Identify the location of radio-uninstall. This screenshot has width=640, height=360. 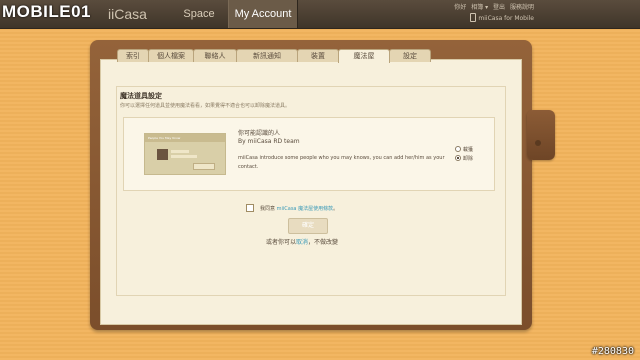
(458, 158).